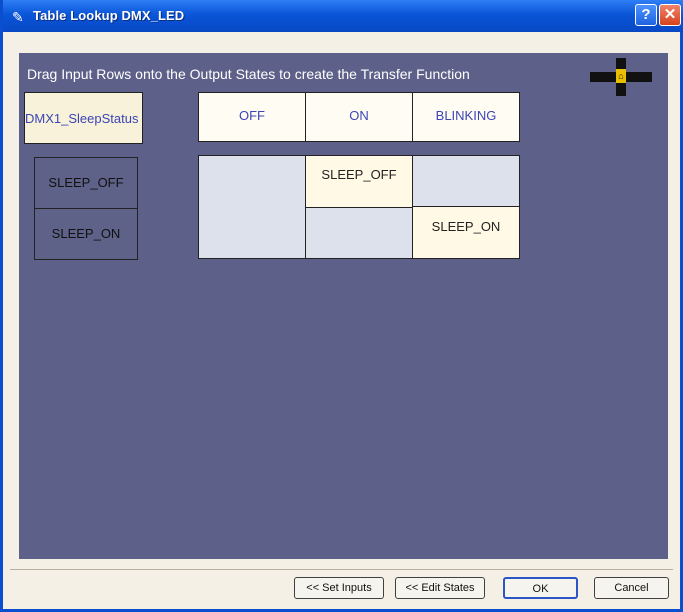 The height and width of the screenshot is (612, 683). I want to click on input-row-sleep-off: SLEEP_OFF, so click(86, 183).